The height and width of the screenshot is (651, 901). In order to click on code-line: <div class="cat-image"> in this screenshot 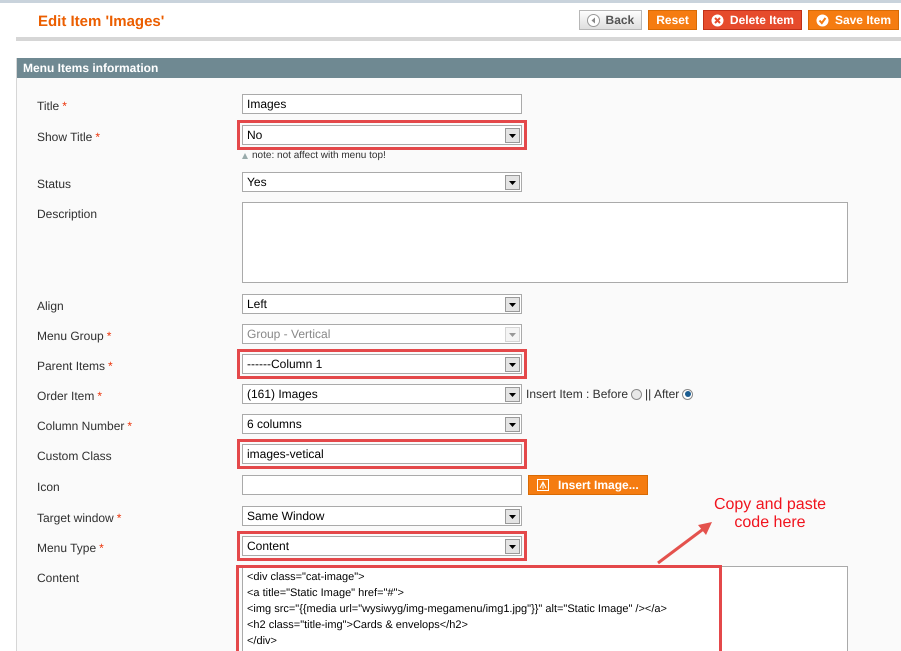, I will do `click(306, 577)`.